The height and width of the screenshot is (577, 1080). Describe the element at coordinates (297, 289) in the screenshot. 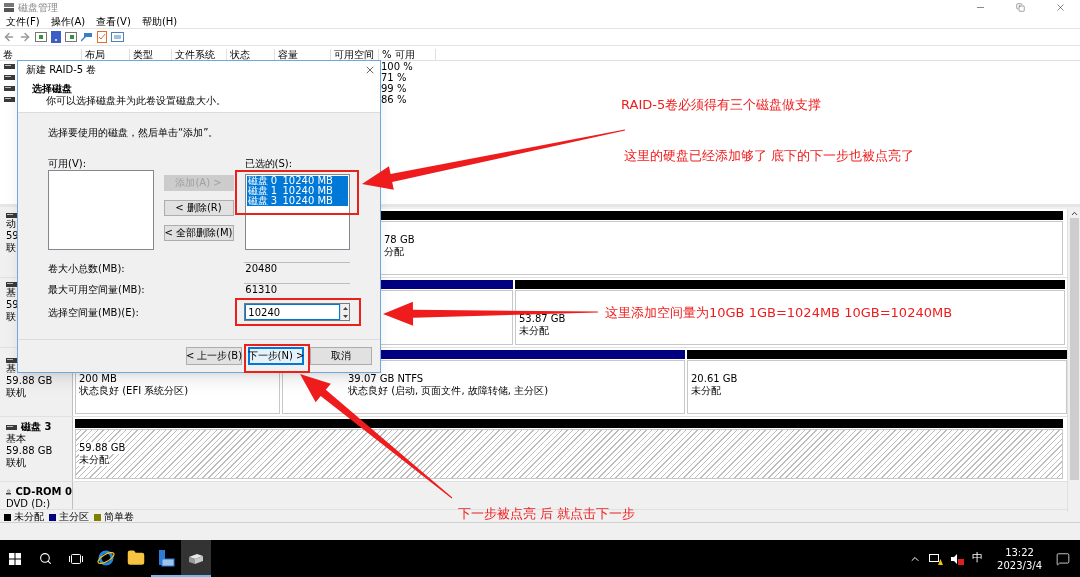

I see `readonly-field: 61310` at that location.